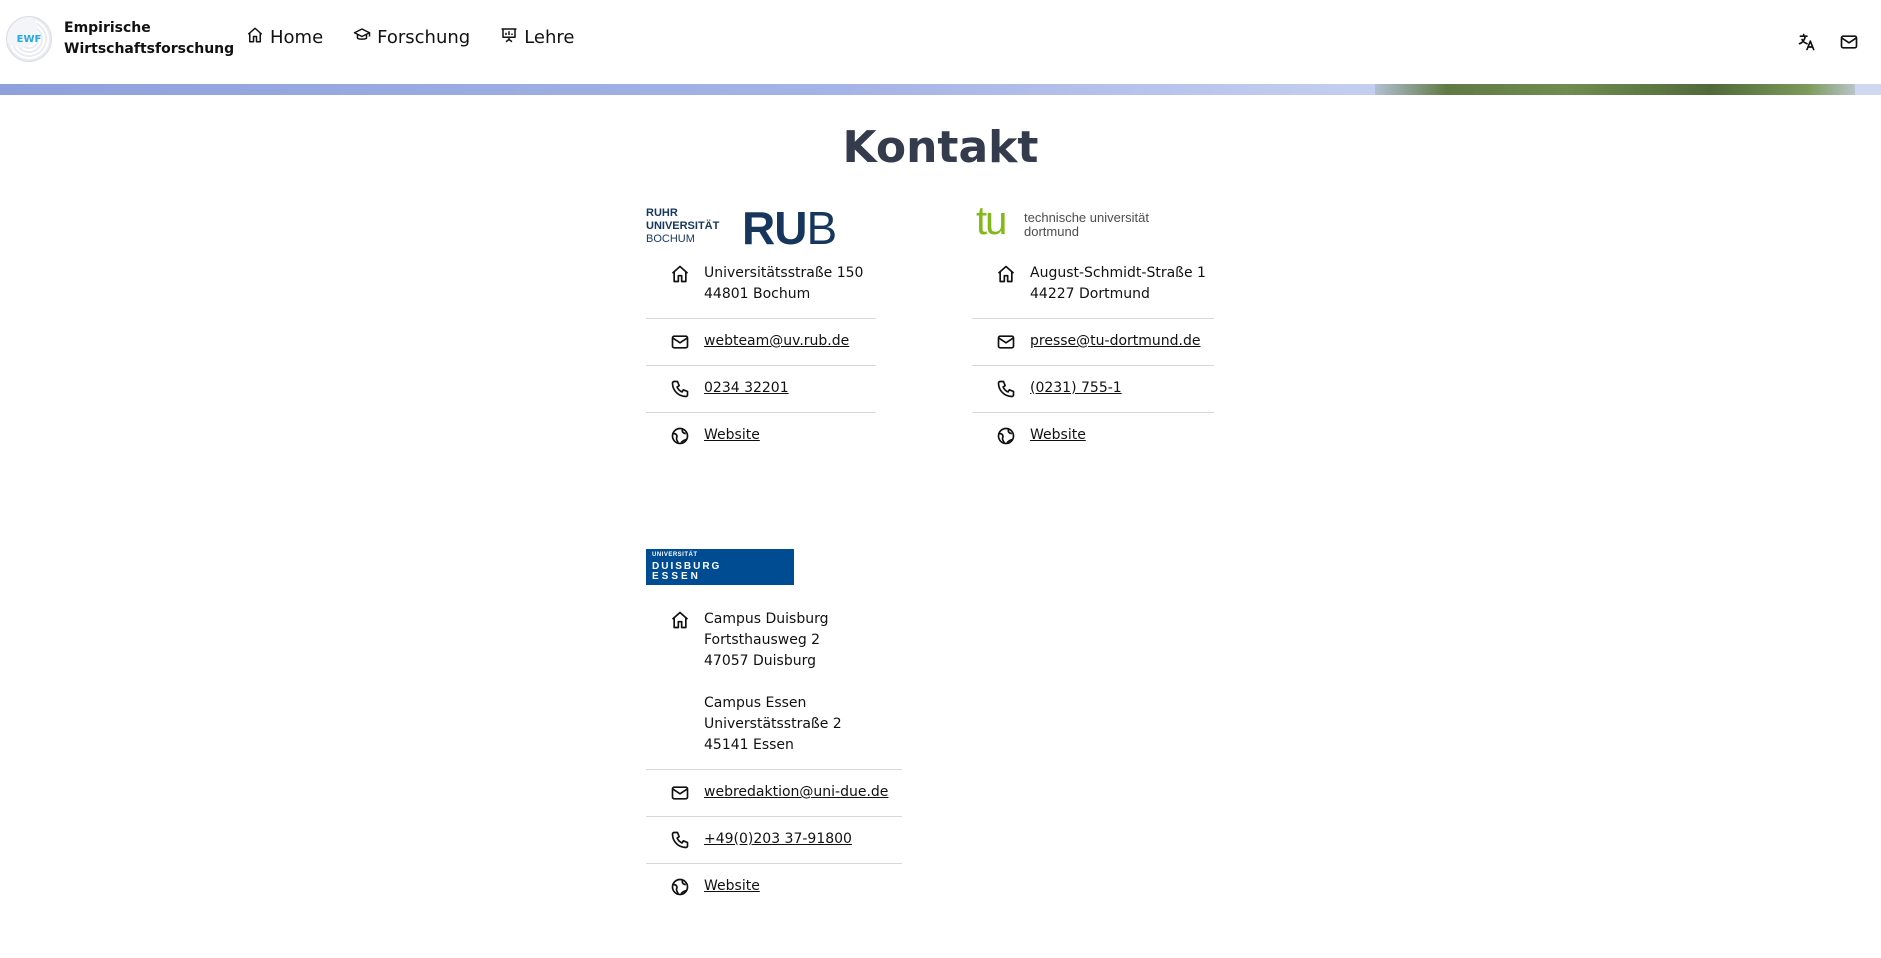 This screenshot has height=958, width=1881. Describe the element at coordinates (821, 228) in the screenshot. I see `rub-logo-mark-b: B` at that location.